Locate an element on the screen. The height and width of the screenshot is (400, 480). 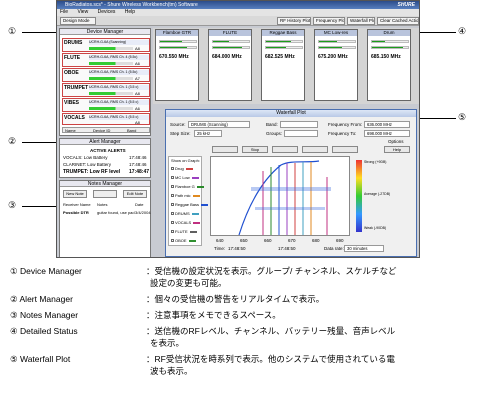
legend-label: Reggae Bass is located at coordinates (187, 204).